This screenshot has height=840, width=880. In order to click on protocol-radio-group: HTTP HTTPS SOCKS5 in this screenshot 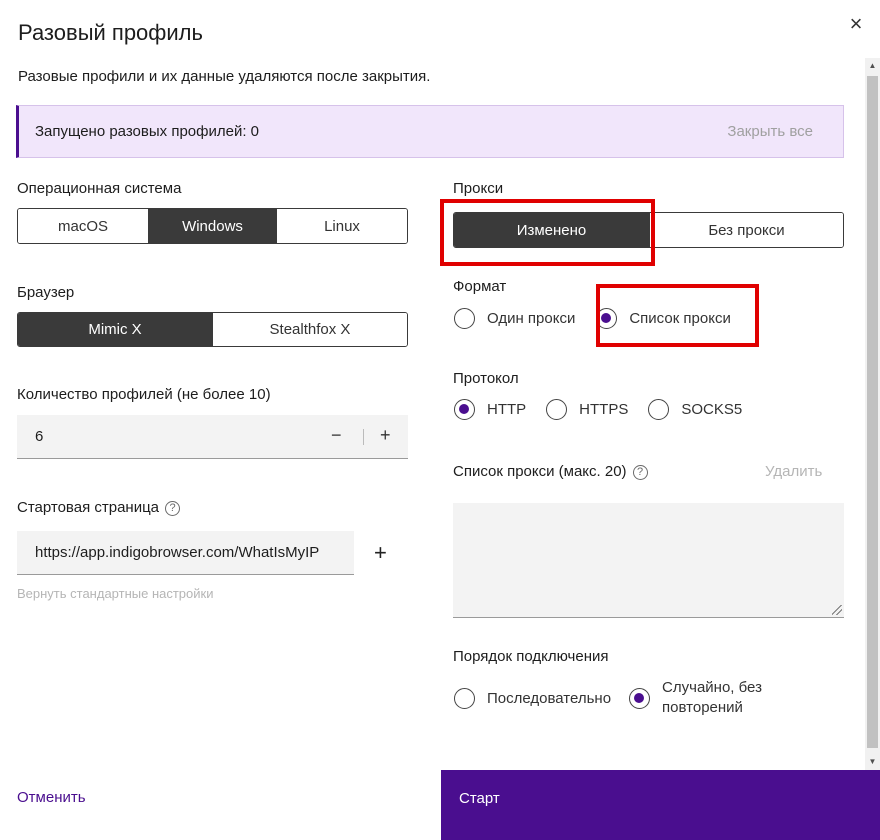, I will do `click(598, 409)`.